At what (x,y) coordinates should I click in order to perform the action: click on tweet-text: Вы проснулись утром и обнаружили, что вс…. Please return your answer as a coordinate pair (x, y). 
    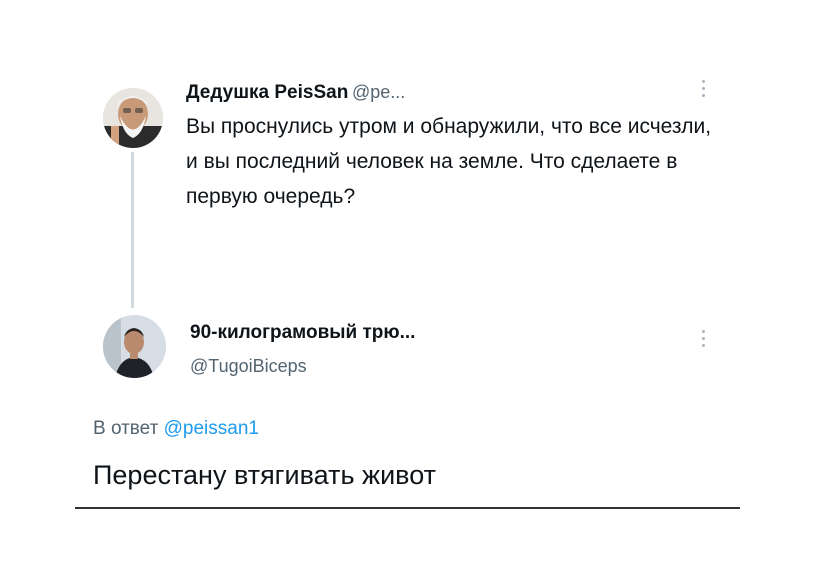
    Looking at the image, I should click on (449, 161).